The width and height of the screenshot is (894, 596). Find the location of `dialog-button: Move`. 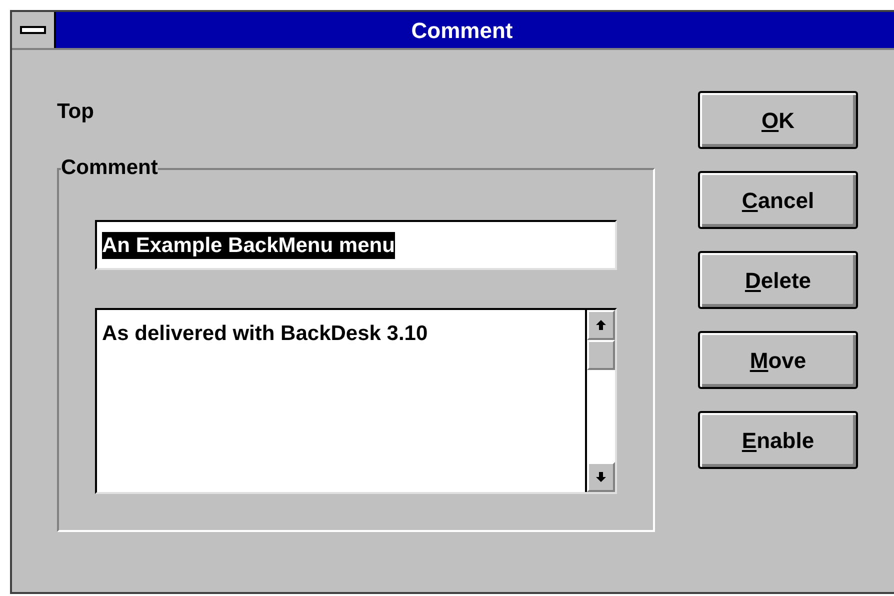

dialog-button: Move is located at coordinates (778, 360).